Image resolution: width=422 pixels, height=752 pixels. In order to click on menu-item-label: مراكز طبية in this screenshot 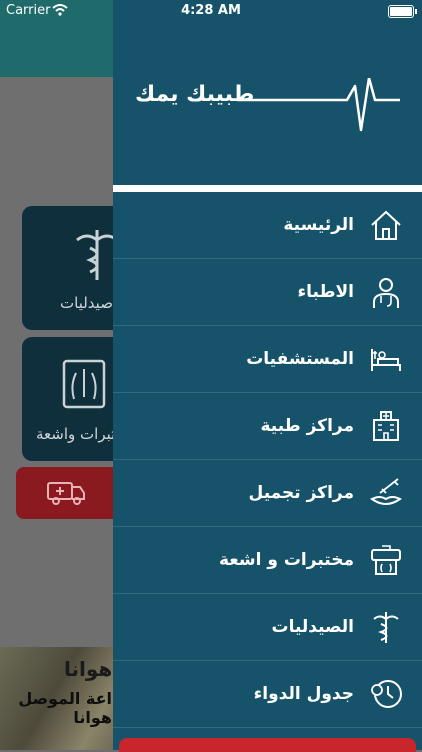, I will do `click(307, 426)`.